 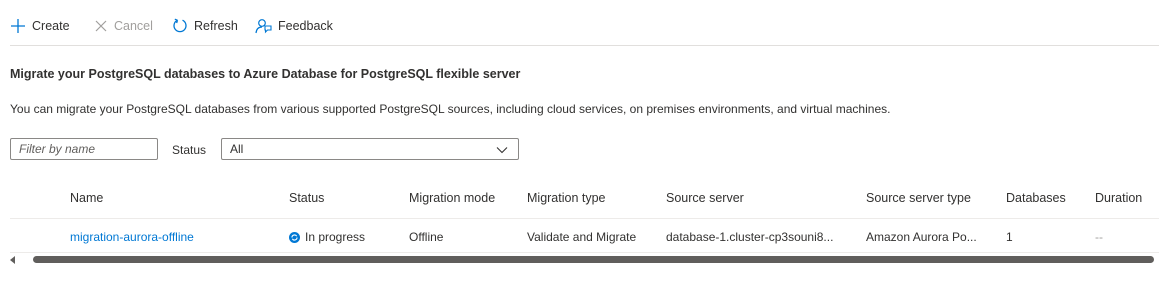 What do you see at coordinates (216, 26) in the screenshot?
I see `refresh-label: Refresh` at bounding box center [216, 26].